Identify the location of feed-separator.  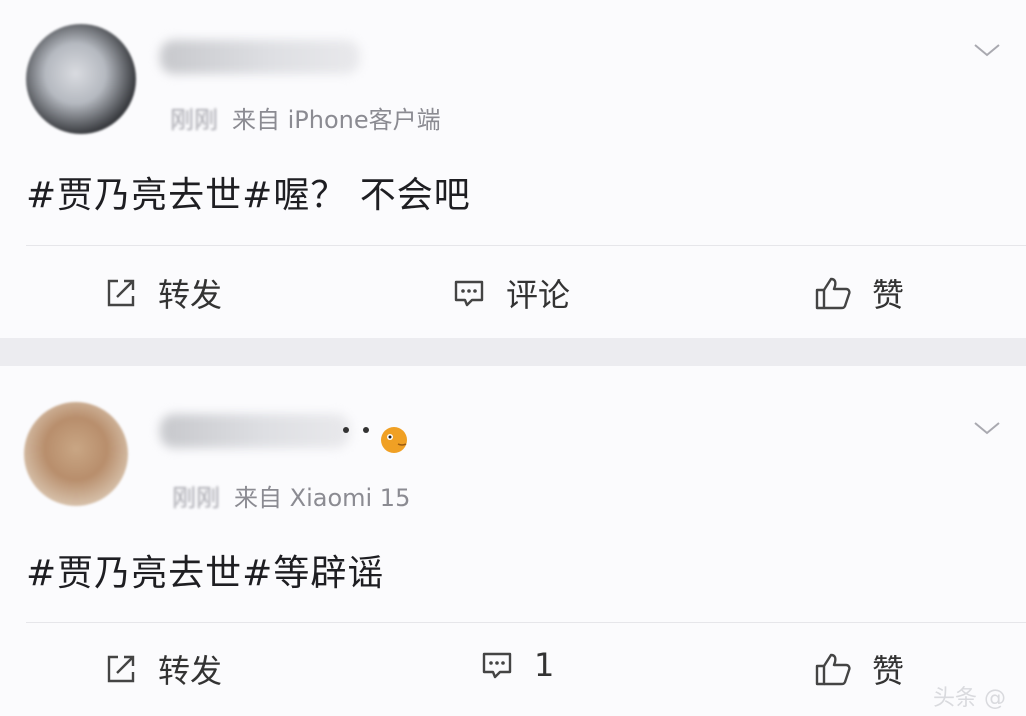
(513, 352).